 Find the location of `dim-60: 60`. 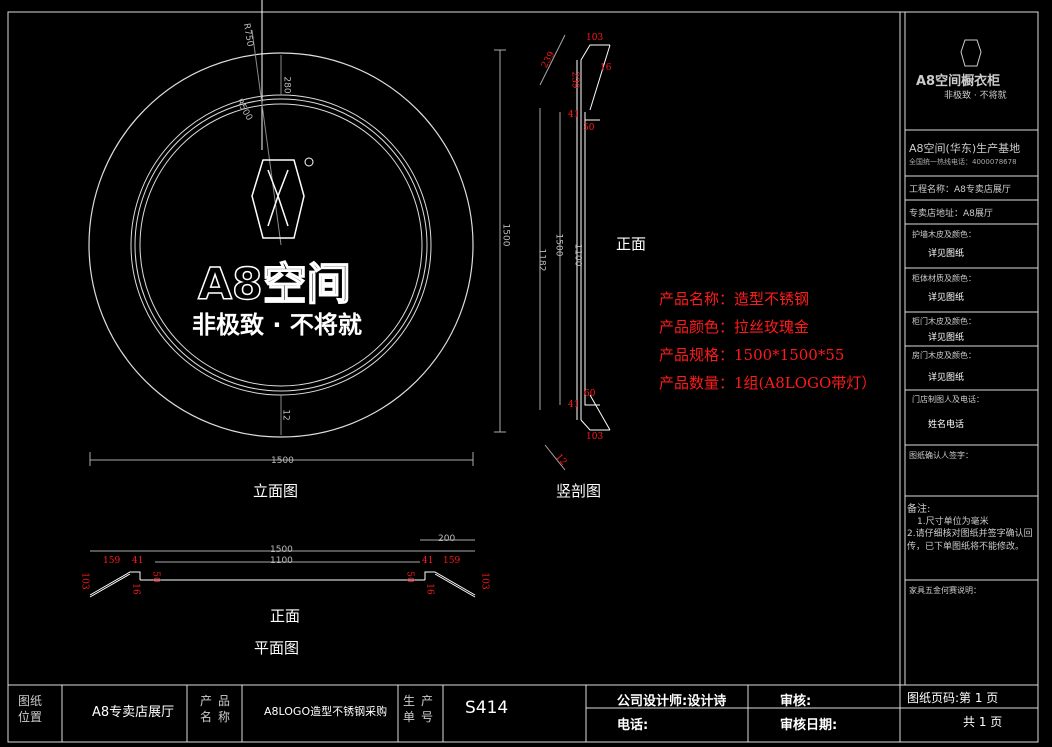

dim-60: 60 is located at coordinates (590, 394).